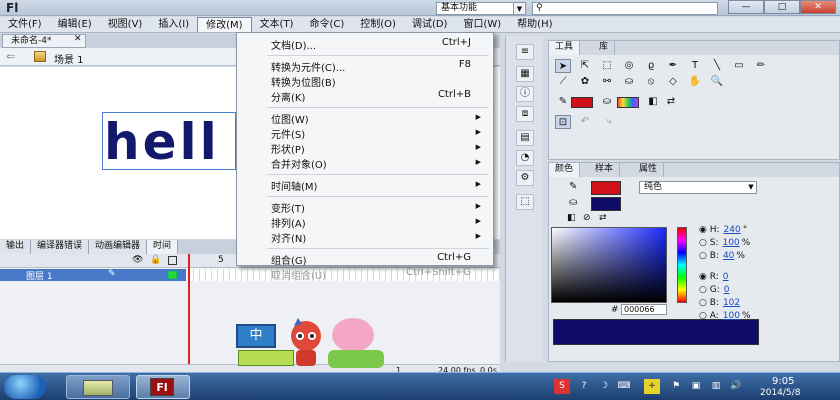 This screenshot has width=840, height=400. I want to click on modify-menu-item: 位图(W) ▶, so click(365, 118).